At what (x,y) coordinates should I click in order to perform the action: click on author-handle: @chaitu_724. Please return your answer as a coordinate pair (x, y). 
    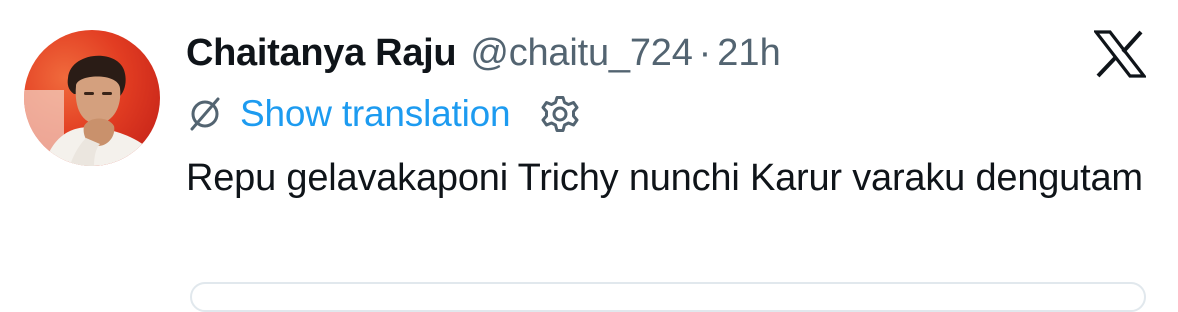
    Looking at the image, I should click on (581, 53).